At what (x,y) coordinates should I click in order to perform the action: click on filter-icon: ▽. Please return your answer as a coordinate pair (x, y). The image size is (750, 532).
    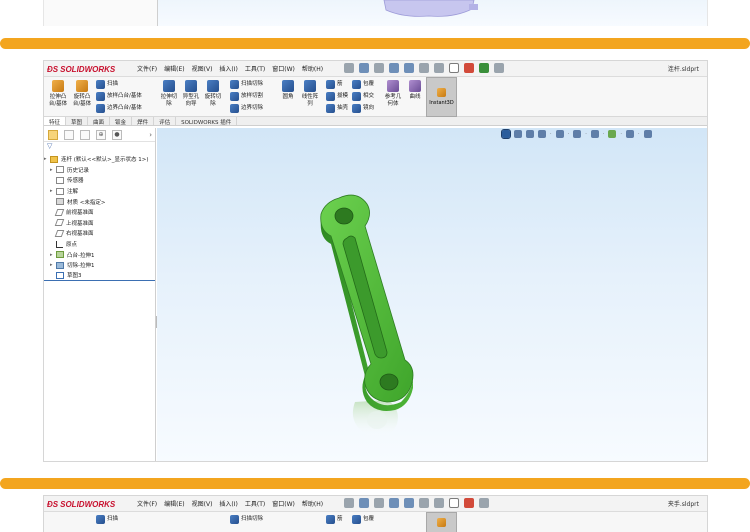
    Looking at the image, I should click on (99, 148).